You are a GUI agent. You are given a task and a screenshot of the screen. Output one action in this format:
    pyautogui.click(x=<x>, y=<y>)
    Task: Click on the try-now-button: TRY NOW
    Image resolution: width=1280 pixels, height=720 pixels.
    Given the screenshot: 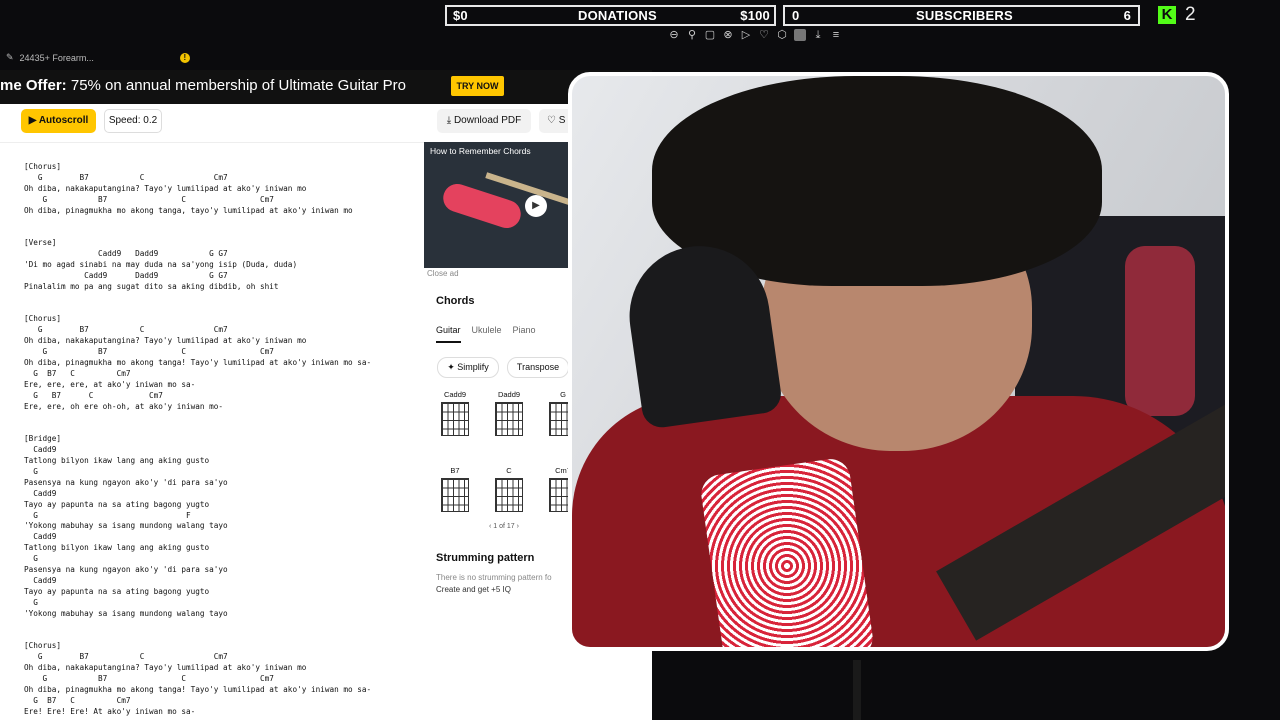 What is the action you would take?
    pyautogui.click(x=477, y=86)
    